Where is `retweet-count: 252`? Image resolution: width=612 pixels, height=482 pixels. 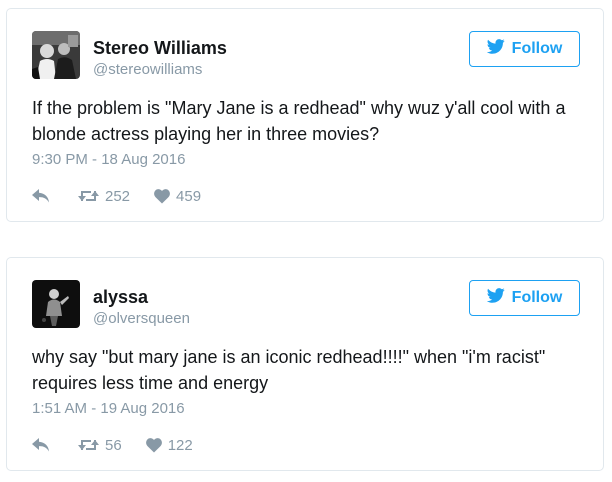
retweet-count: 252 is located at coordinates (118, 196).